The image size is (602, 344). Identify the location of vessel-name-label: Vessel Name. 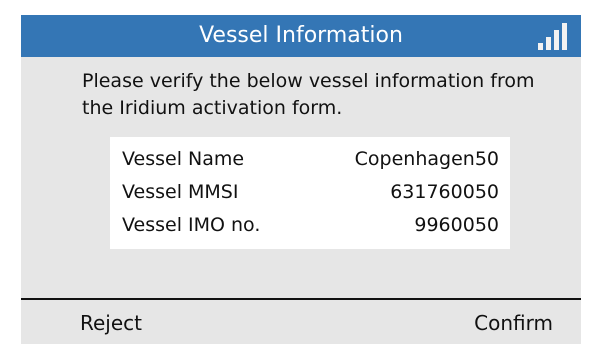
(183, 159).